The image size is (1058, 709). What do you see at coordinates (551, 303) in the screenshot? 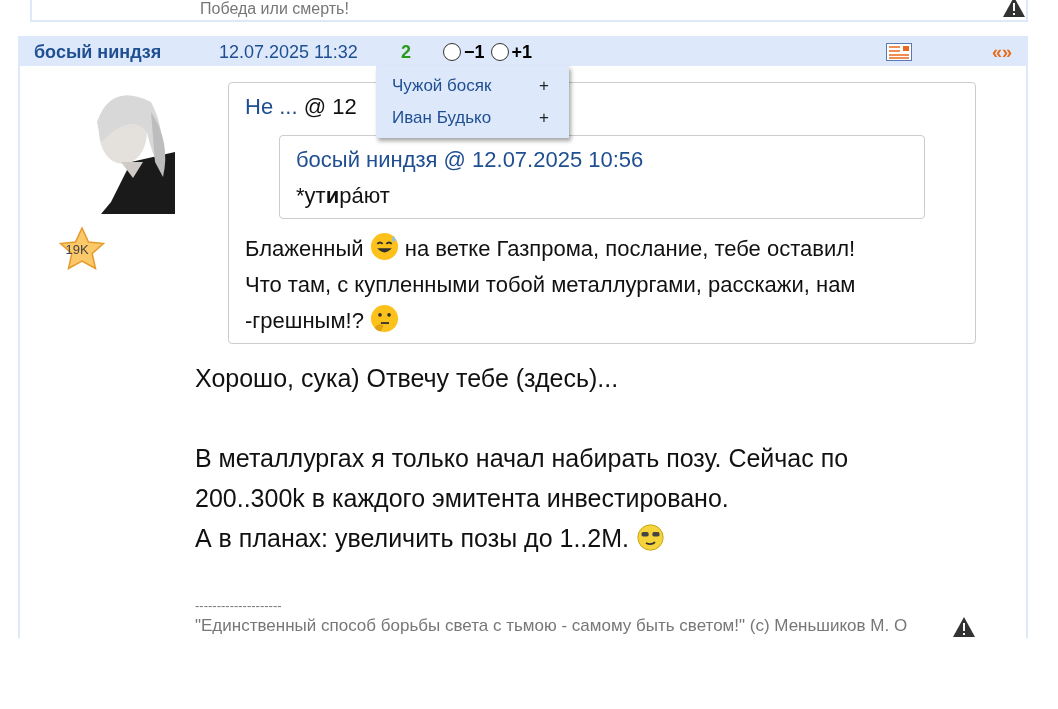
I see `quote-text: Что там, с купленными тобой металлургами, расскажи, нам -грешным!?` at bounding box center [551, 303].